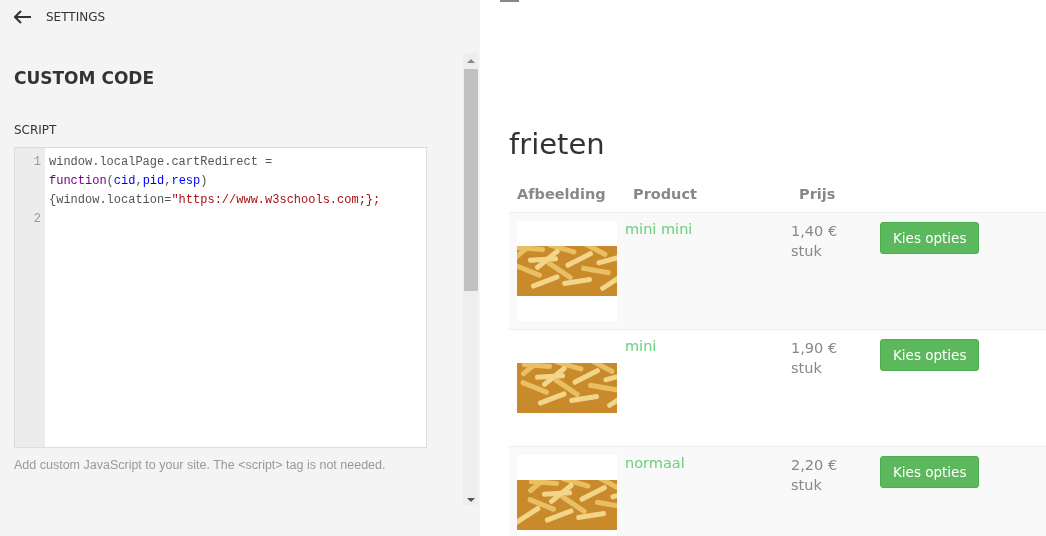 Image resolution: width=1046 pixels, height=536 pixels. Describe the element at coordinates (509, 1) in the screenshot. I see `line-icon` at that location.